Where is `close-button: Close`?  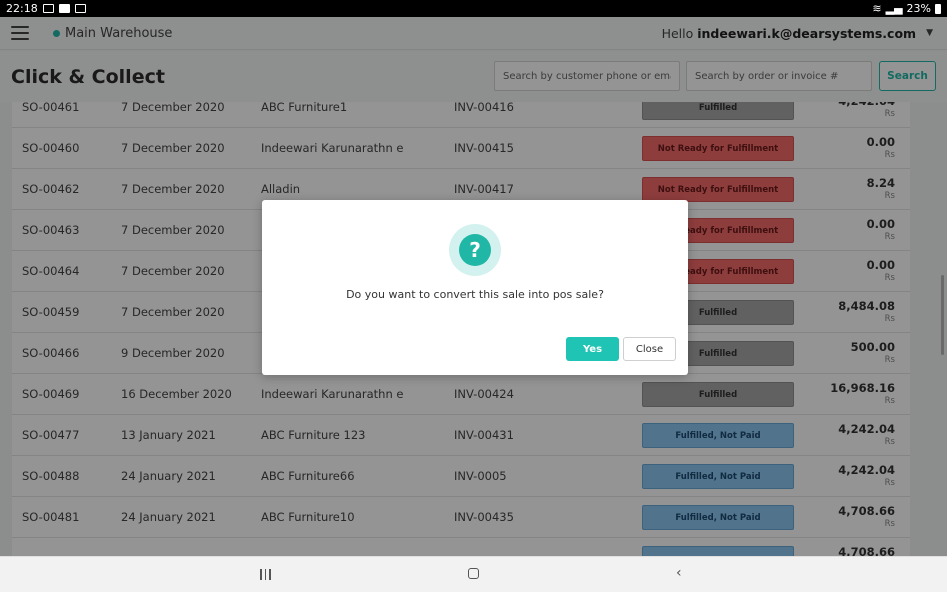 close-button: Close is located at coordinates (649, 349).